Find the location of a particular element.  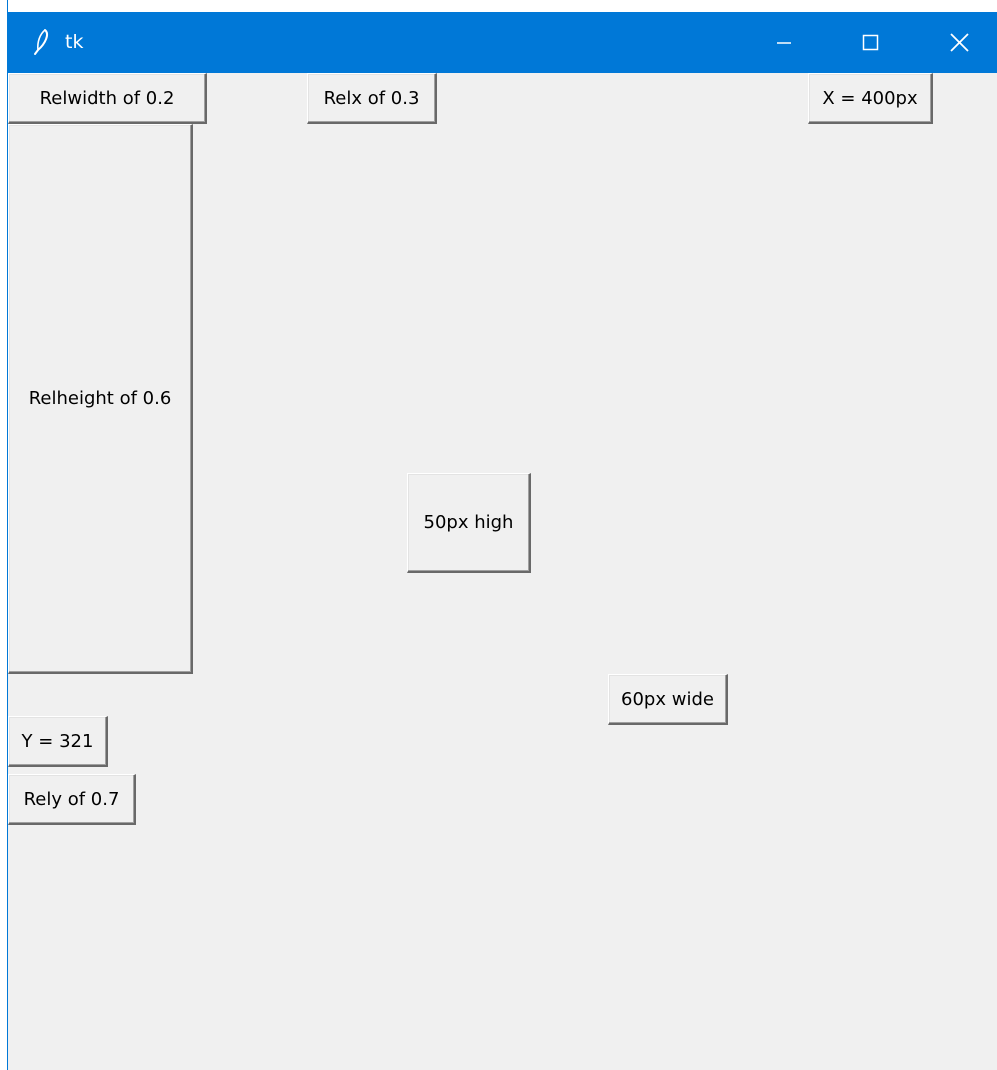

60px-wide-button: 60px wide is located at coordinates (668, 699).